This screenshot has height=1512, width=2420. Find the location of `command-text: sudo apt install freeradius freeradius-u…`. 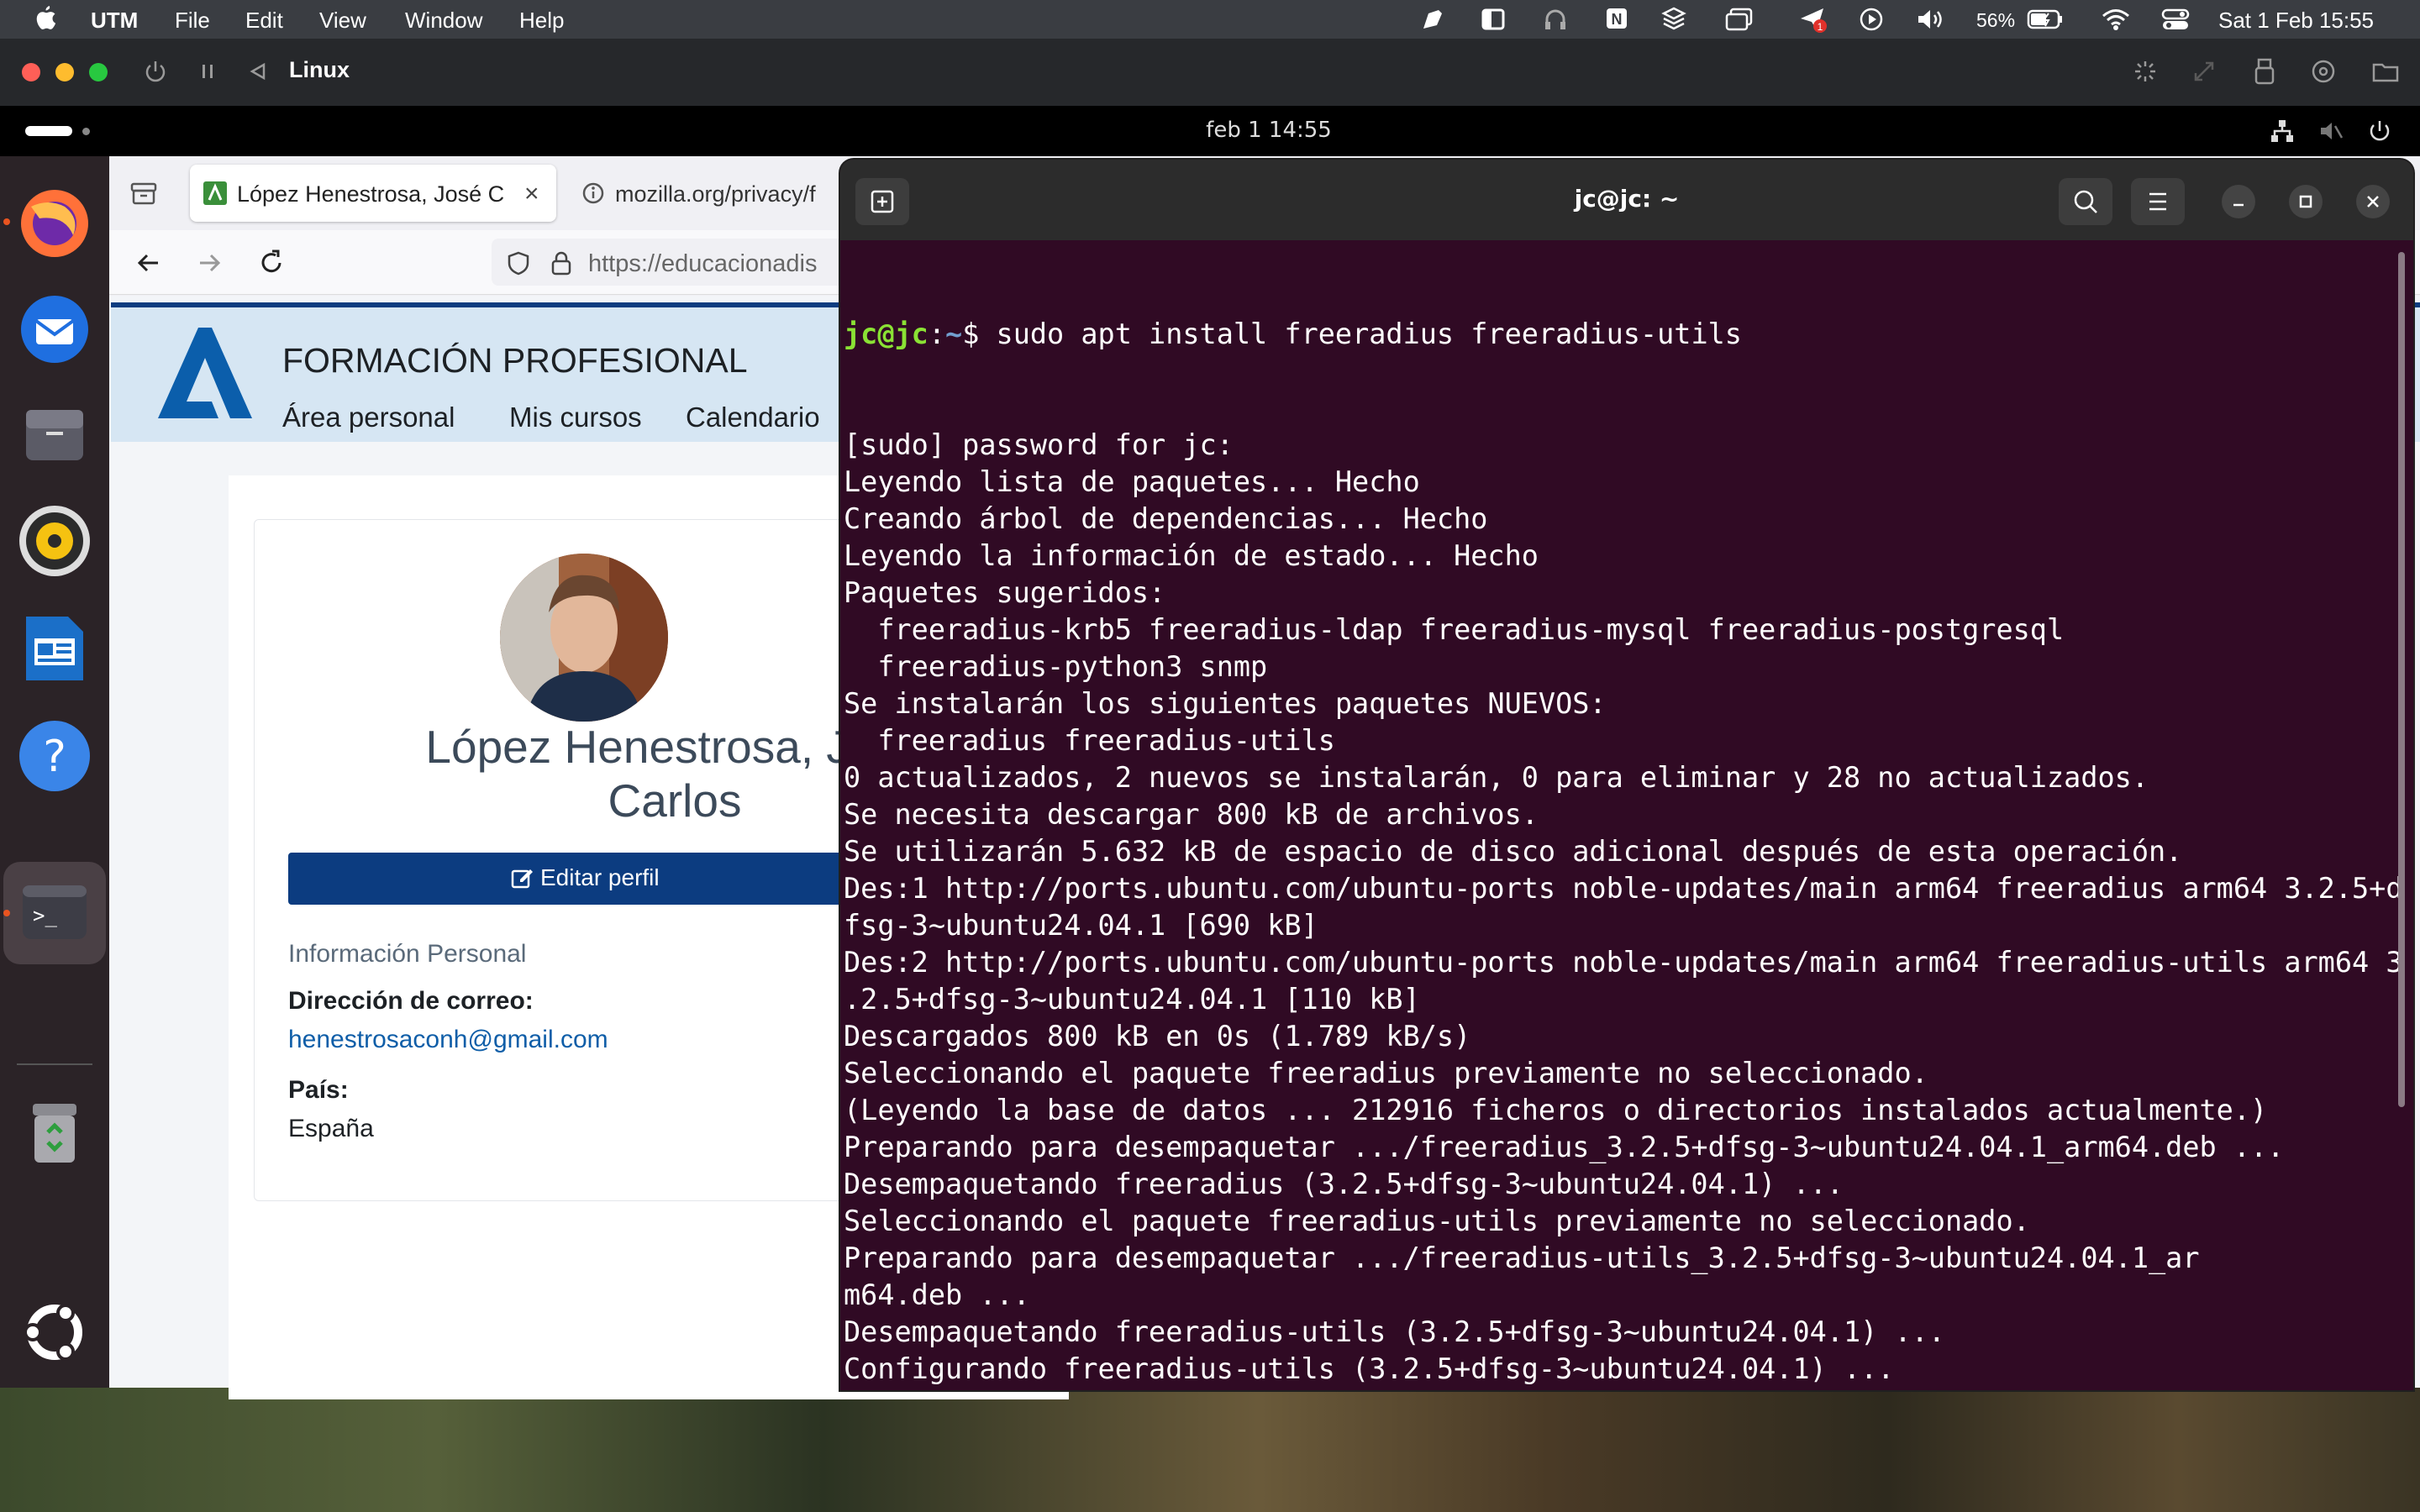

command-text: sudo apt install freeradius freeradius-u… is located at coordinates (1369, 334).